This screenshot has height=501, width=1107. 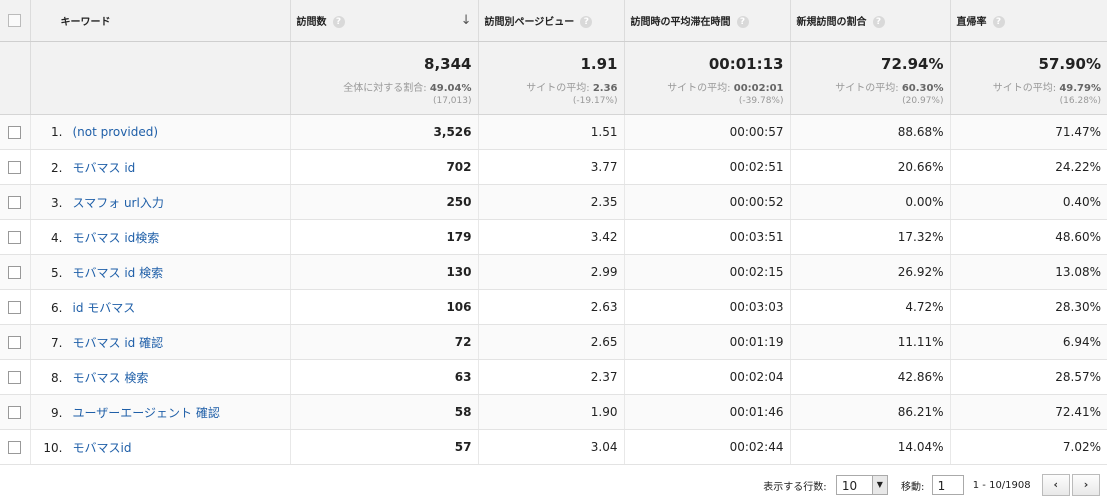 What do you see at coordinates (746, 64) in the screenshot?
I see `total-duration: 00:01:13` at bounding box center [746, 64].